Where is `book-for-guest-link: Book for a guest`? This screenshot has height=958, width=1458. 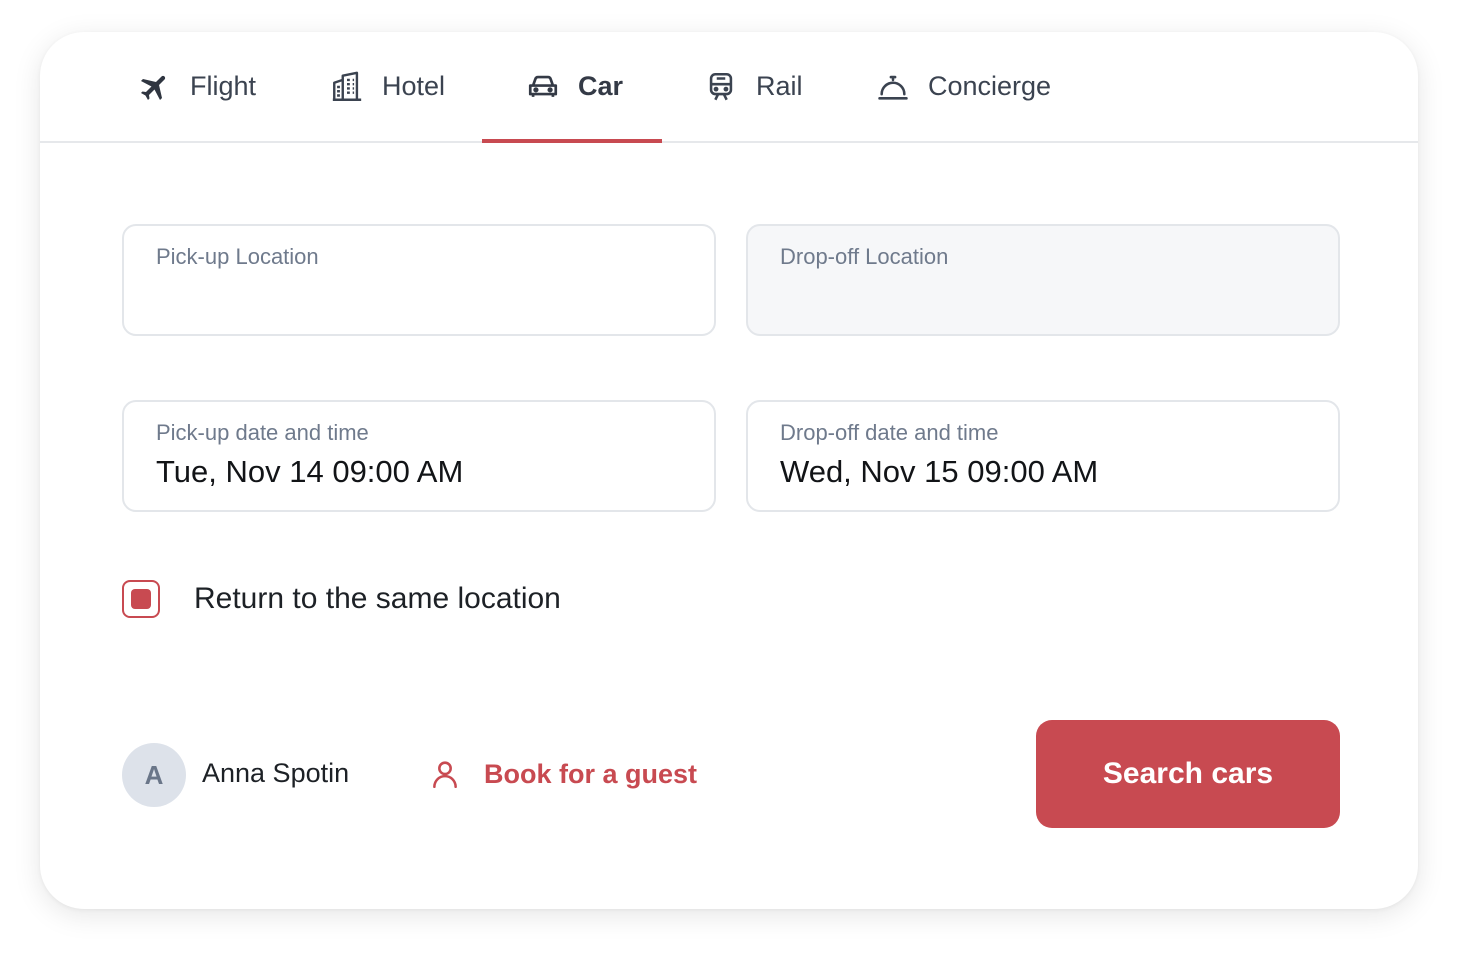 book-for-guest-link: Book for a guest is located at coordinates (562, 774).